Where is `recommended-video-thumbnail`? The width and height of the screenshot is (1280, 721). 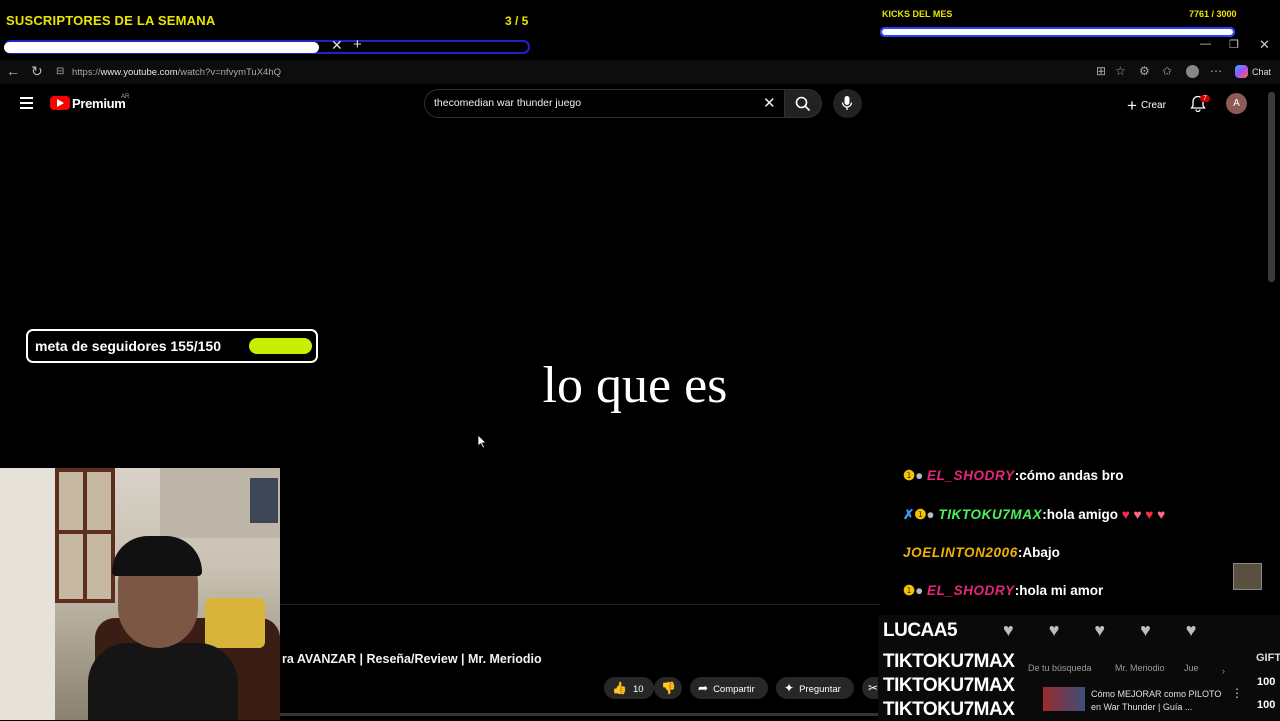
recommended-video-thumbnail is located at coordinates (1064, 699).